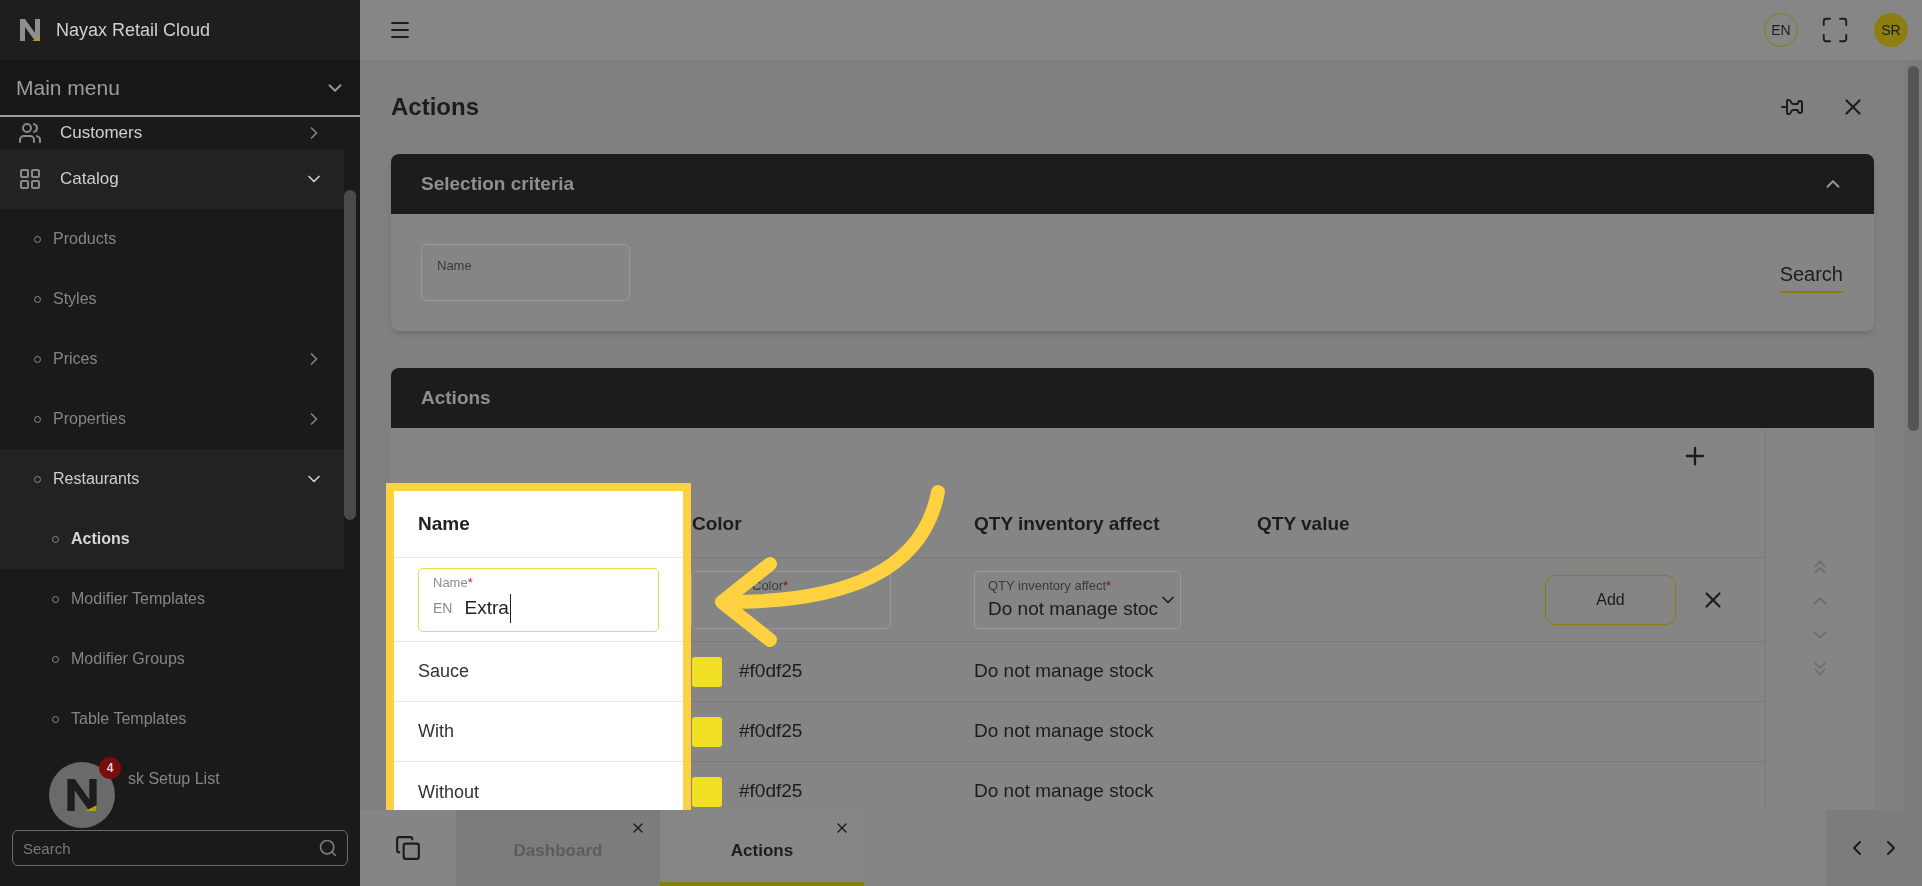  I want to click on column-header: Color, so click(717, 523).